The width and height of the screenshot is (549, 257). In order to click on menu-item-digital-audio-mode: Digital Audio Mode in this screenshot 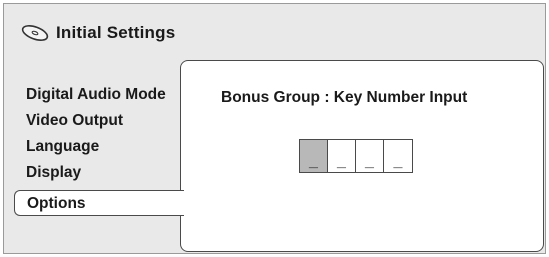, I will do `click(99, 95)`.